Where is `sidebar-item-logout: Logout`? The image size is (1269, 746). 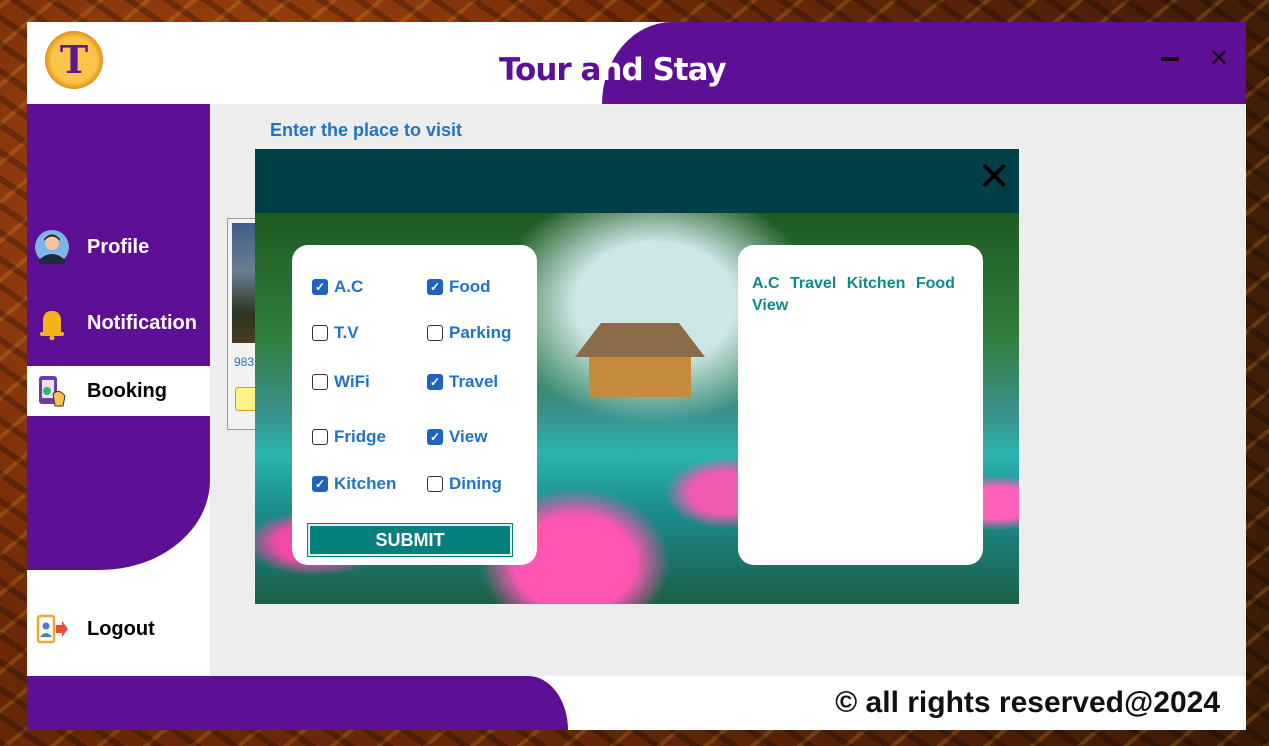 sidebar-item-logout: Logout is located at coordinates (118, 629).